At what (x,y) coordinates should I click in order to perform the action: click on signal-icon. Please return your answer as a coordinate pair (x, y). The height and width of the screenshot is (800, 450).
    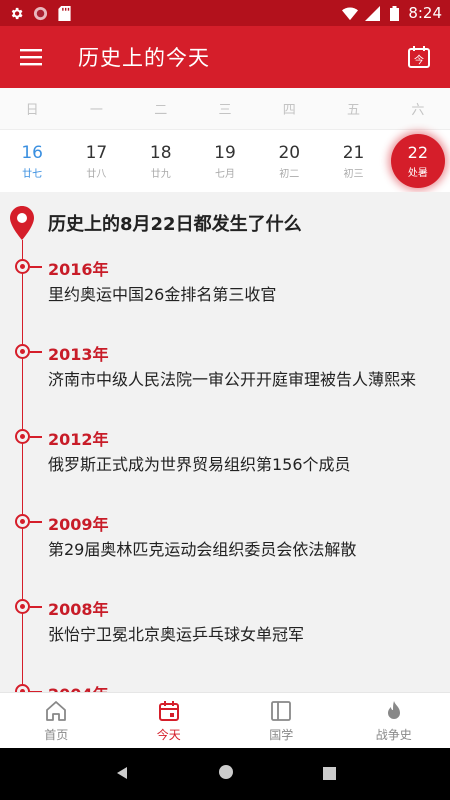
    Looking at the image, I should click on (372, 13).